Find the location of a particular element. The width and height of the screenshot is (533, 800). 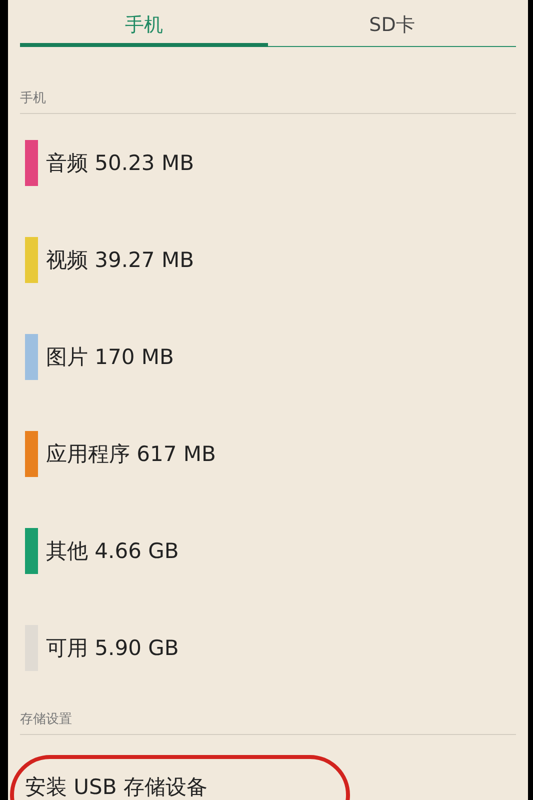

section-header: 手机 is located at coordinates (268, 101).